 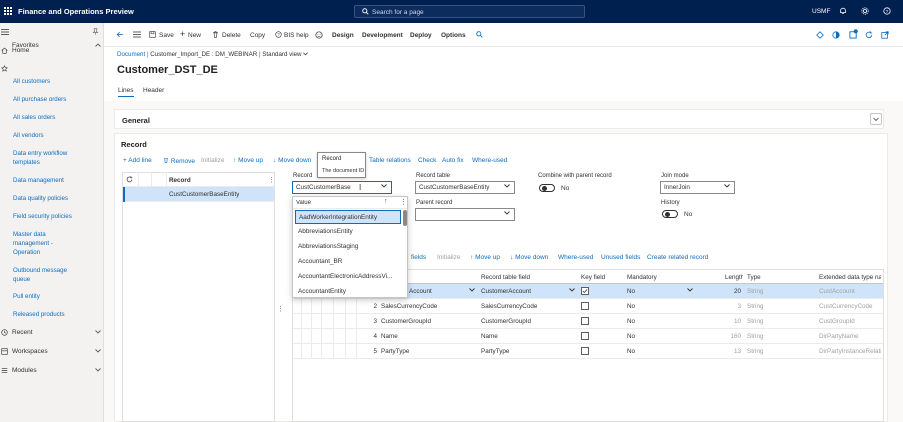 I want to click on record-input: CustCustomerBase, so click(x=342, y=187).